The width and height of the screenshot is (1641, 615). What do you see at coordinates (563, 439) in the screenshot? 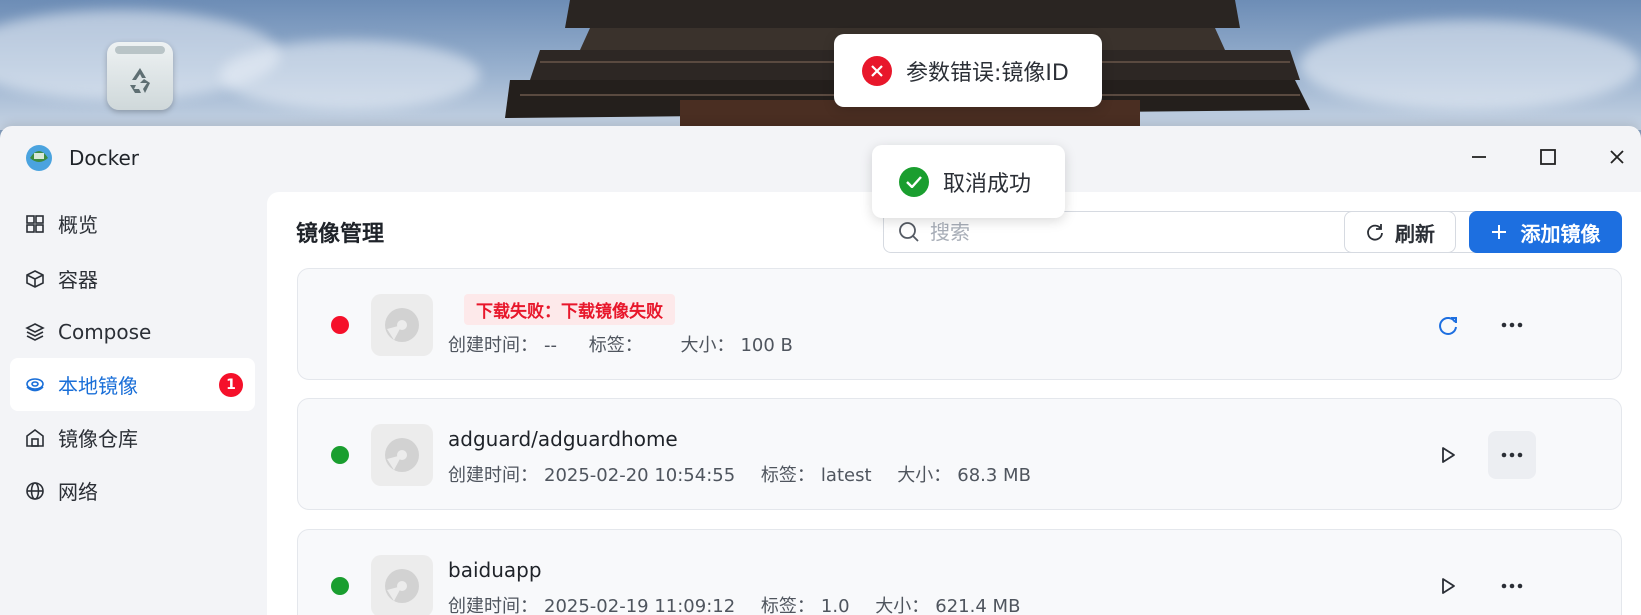
I see `image-name: adguard/adguardhome` at bounding box center [563, 439].